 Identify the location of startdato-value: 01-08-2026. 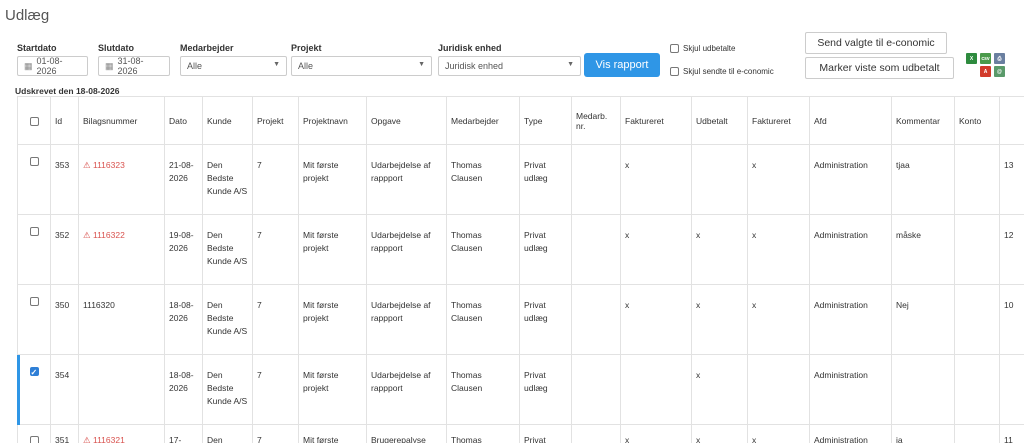
(49, 66).